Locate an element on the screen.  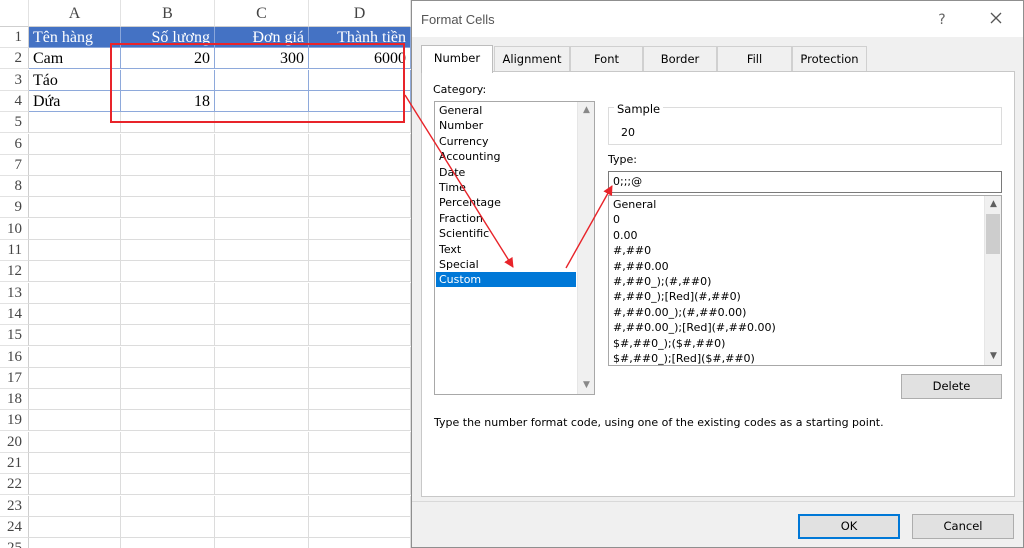
column-header-b: B is located at coordinates (168, 13).